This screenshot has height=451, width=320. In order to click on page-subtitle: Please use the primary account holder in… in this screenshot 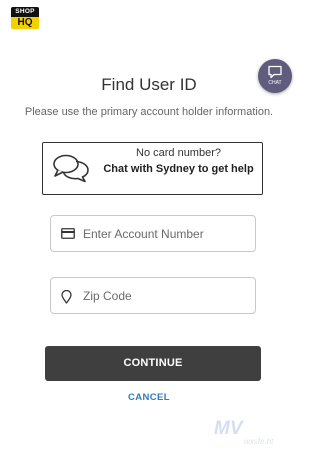, I will do `click(149, 112)`.